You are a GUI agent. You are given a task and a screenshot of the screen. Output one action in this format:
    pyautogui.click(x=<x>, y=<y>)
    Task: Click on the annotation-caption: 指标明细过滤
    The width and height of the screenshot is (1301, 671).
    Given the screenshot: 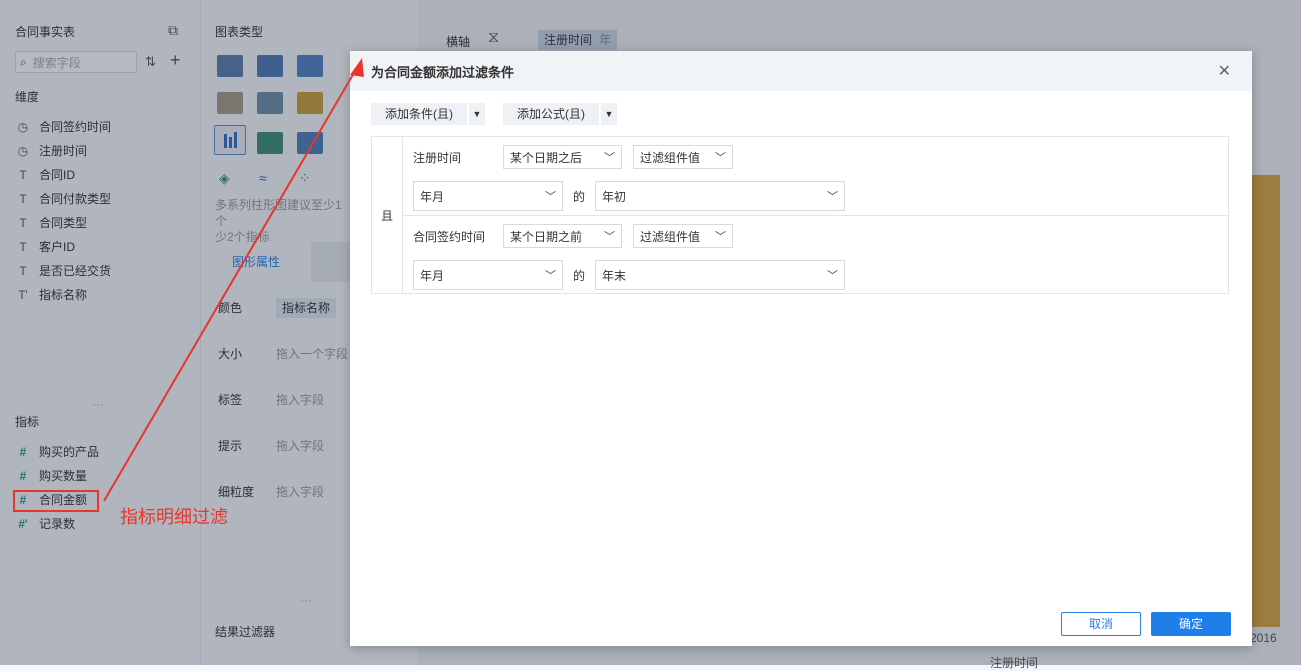 What is the action you would take?
    pyautogui.click(x=174, y=517)
    